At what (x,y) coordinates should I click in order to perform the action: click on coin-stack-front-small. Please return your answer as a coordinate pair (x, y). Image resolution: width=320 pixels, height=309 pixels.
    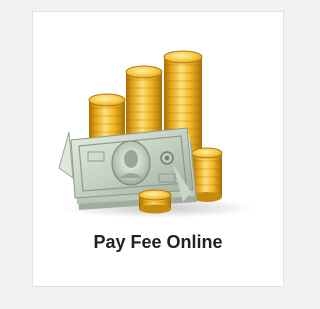
    Looking at the image, I should click on (155, 201).